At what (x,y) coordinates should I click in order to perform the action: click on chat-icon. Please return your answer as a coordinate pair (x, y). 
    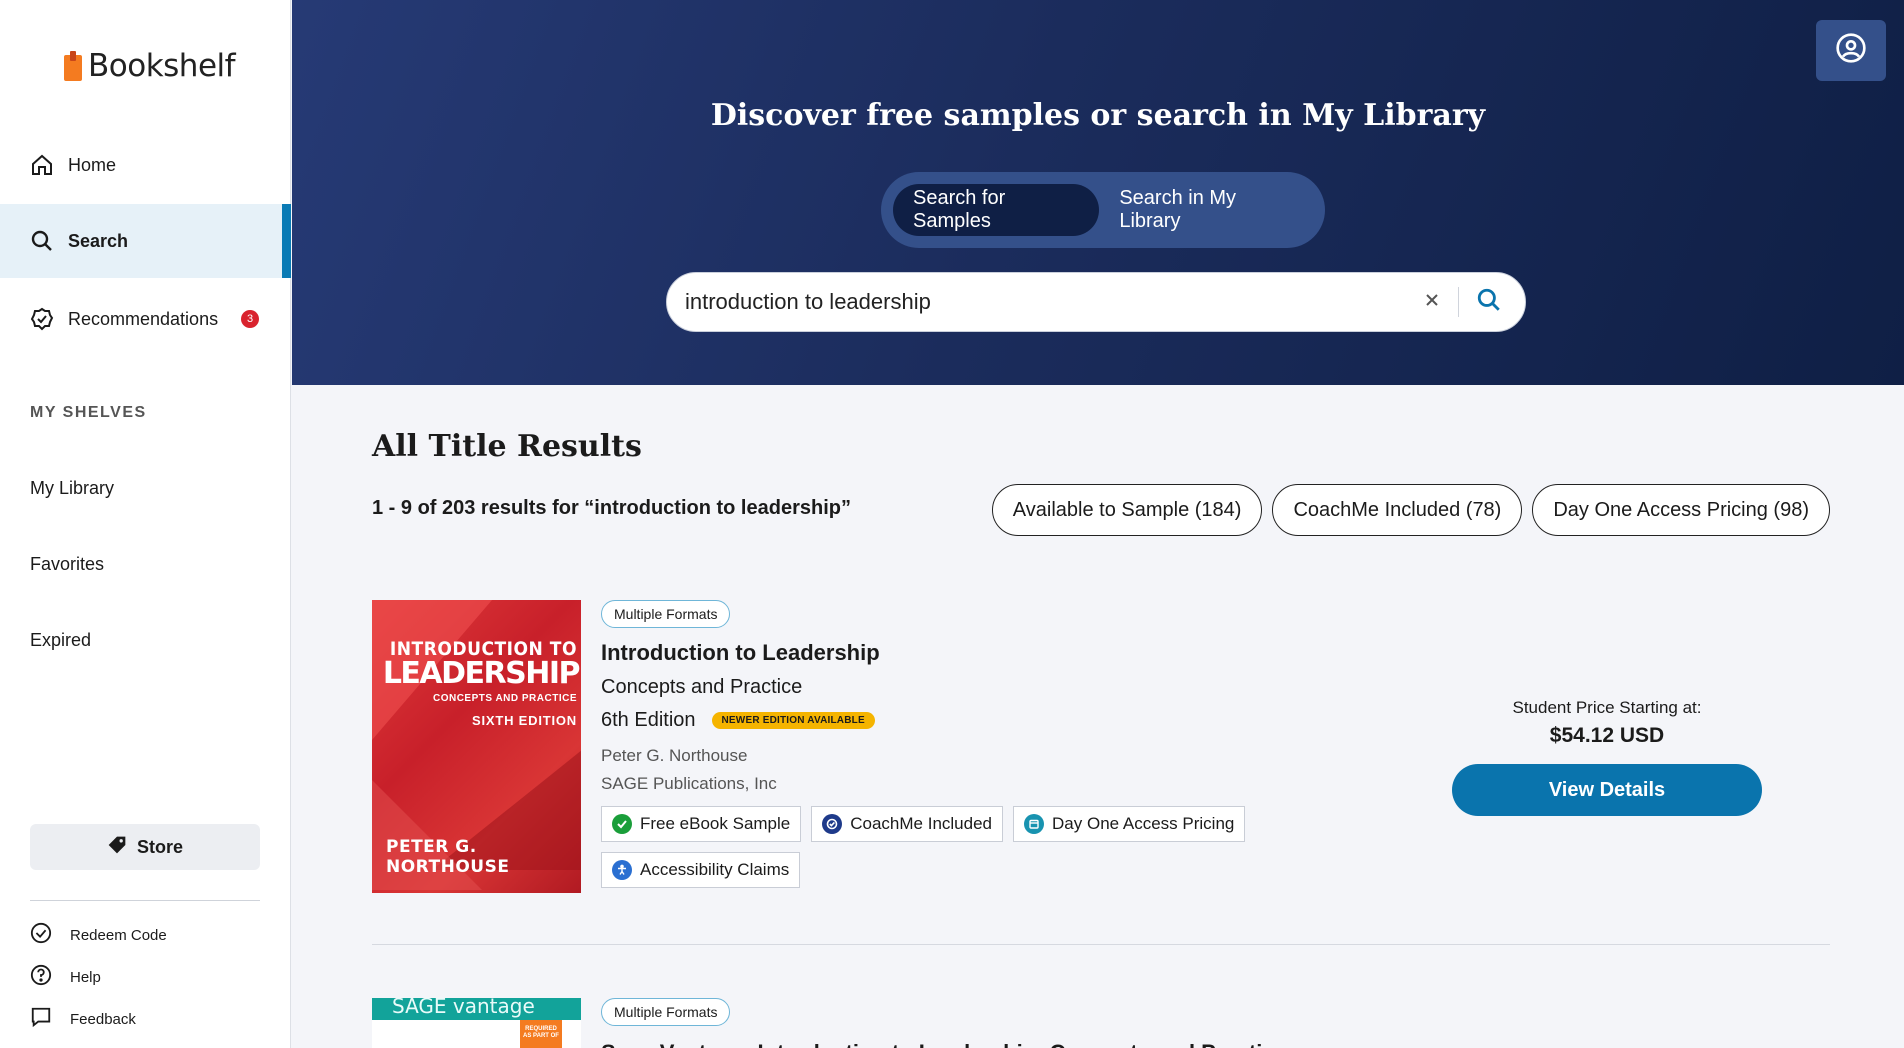
    Looking at the image, I should click on (41, 1019).